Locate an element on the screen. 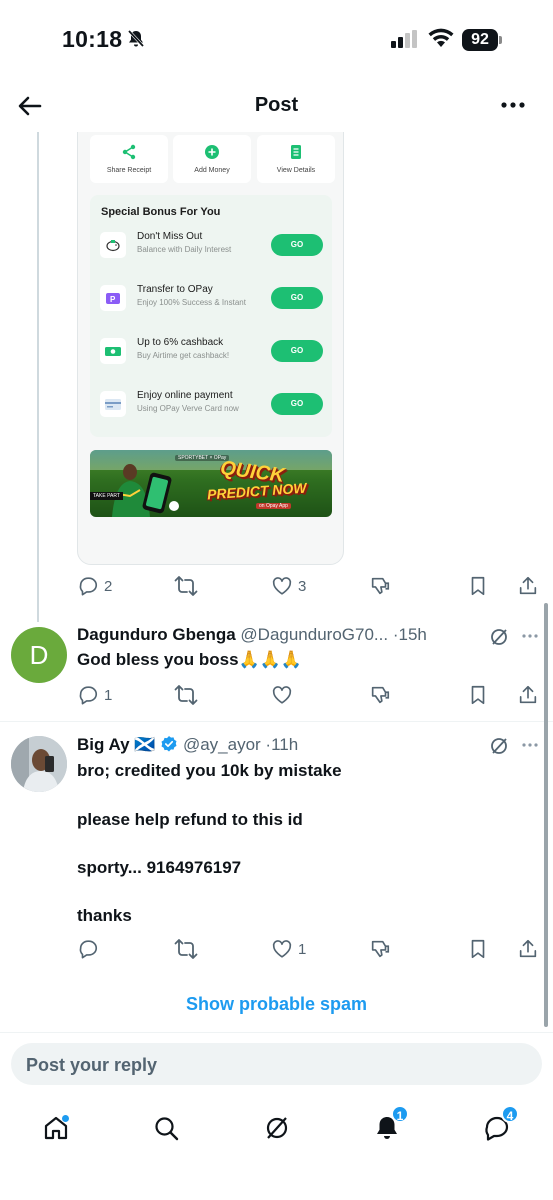  reply-input: Post your reply is located at coordinates (276, 1064).